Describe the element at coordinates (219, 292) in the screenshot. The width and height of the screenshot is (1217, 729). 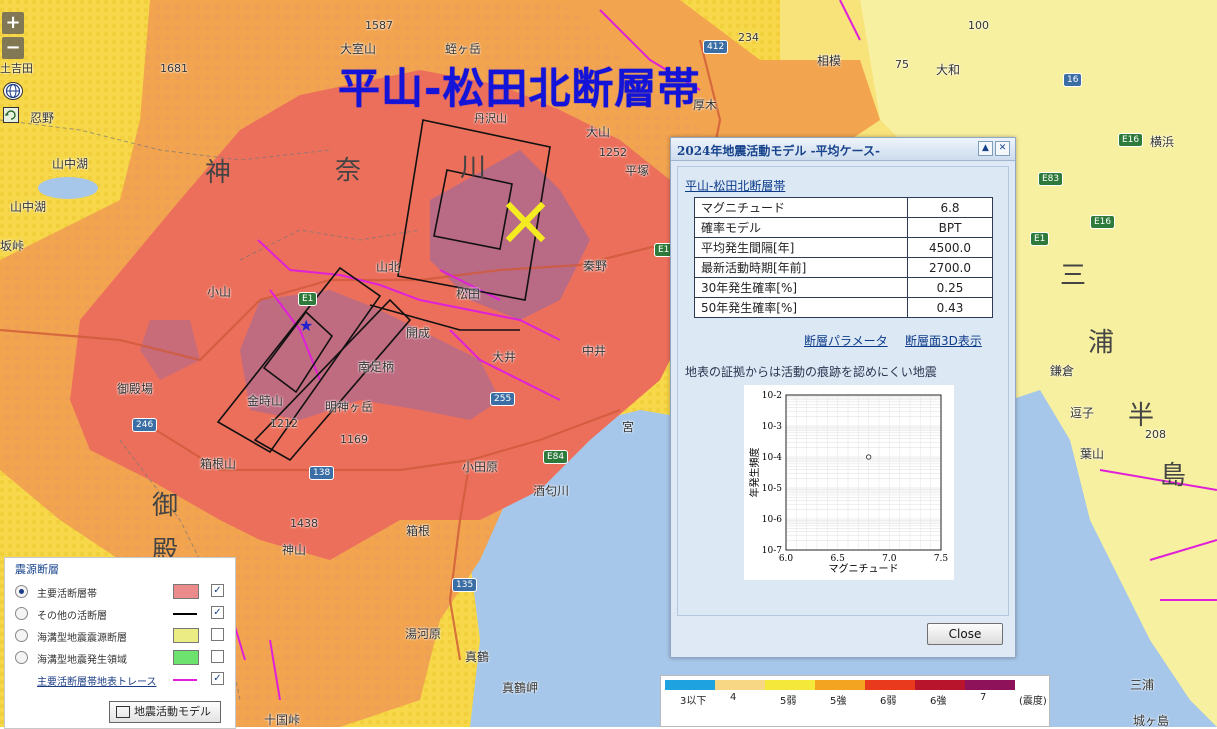
I see `place-label: 小山` at that location.